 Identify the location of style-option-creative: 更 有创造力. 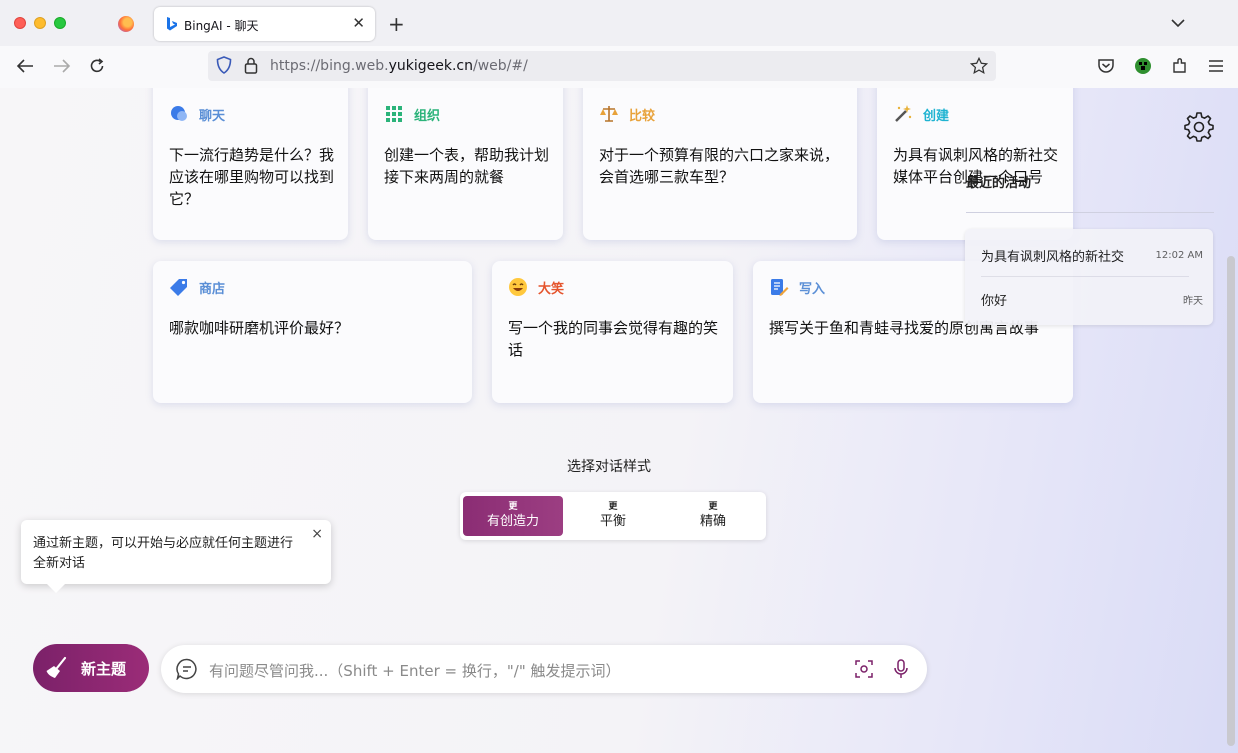
(513, 516).